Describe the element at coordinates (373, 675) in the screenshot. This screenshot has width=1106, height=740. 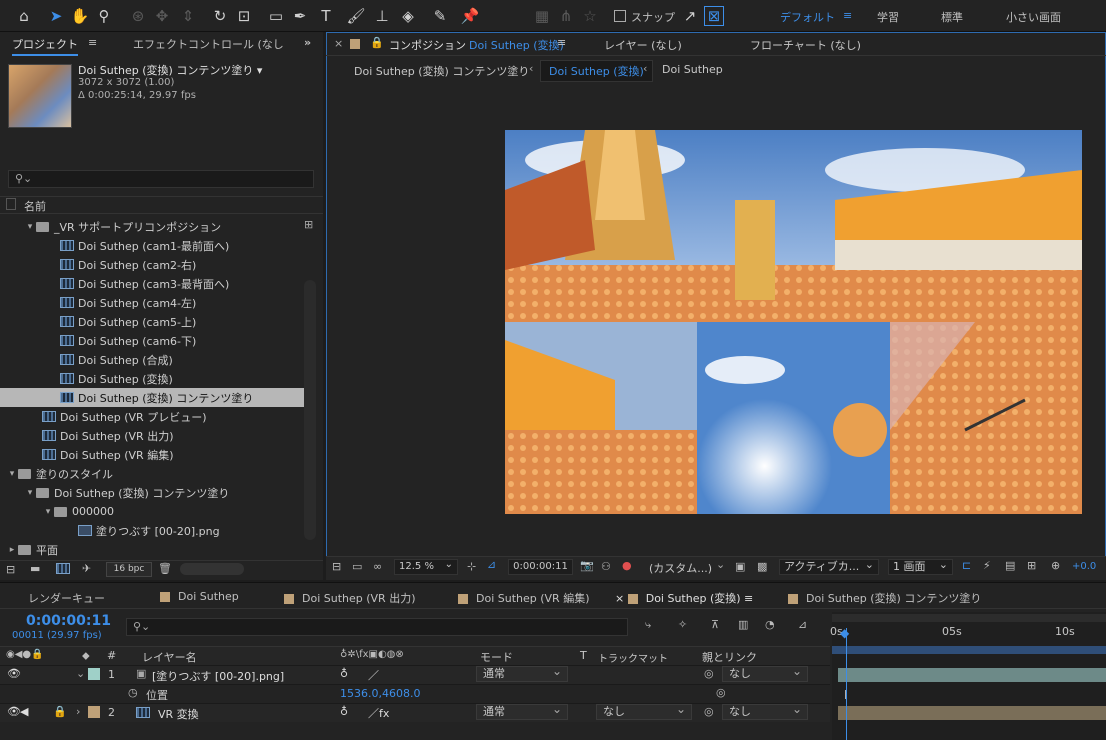
I see `quality-switch-icon: ／` at that location.